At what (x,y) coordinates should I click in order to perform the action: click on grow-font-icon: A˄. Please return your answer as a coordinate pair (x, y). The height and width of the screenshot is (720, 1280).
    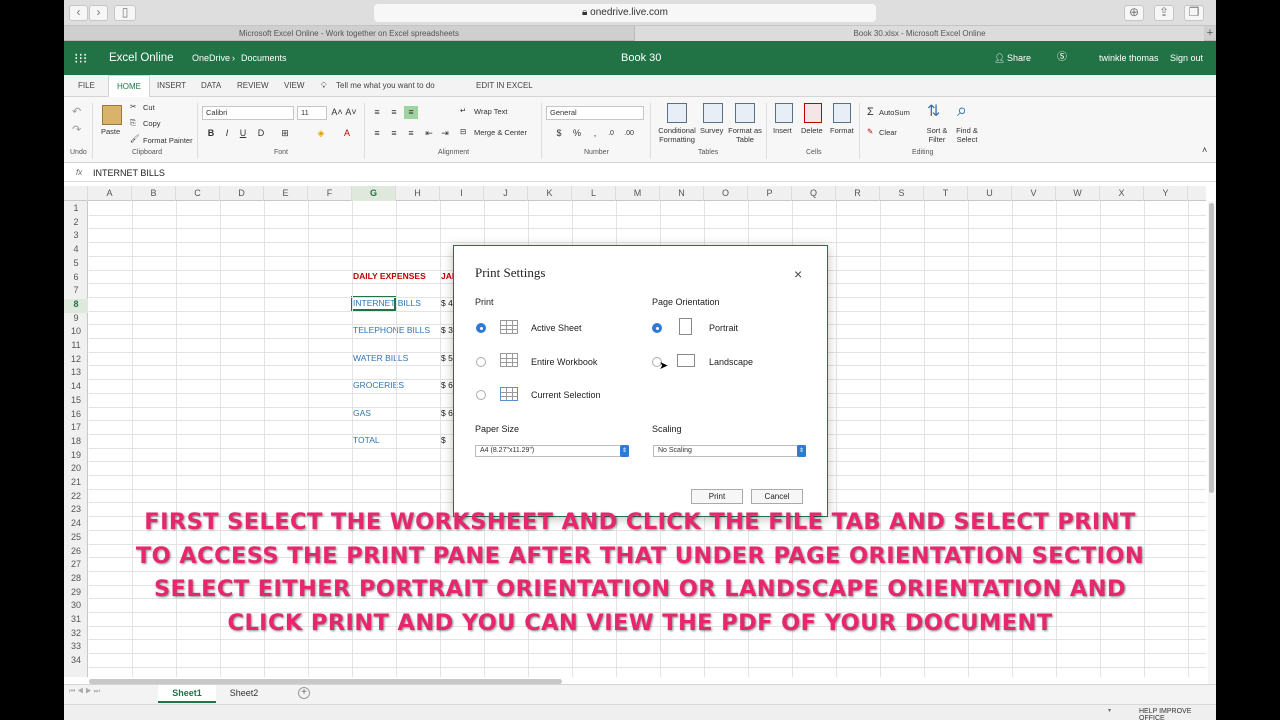
    Looking at the image, I should click on (337, 112).